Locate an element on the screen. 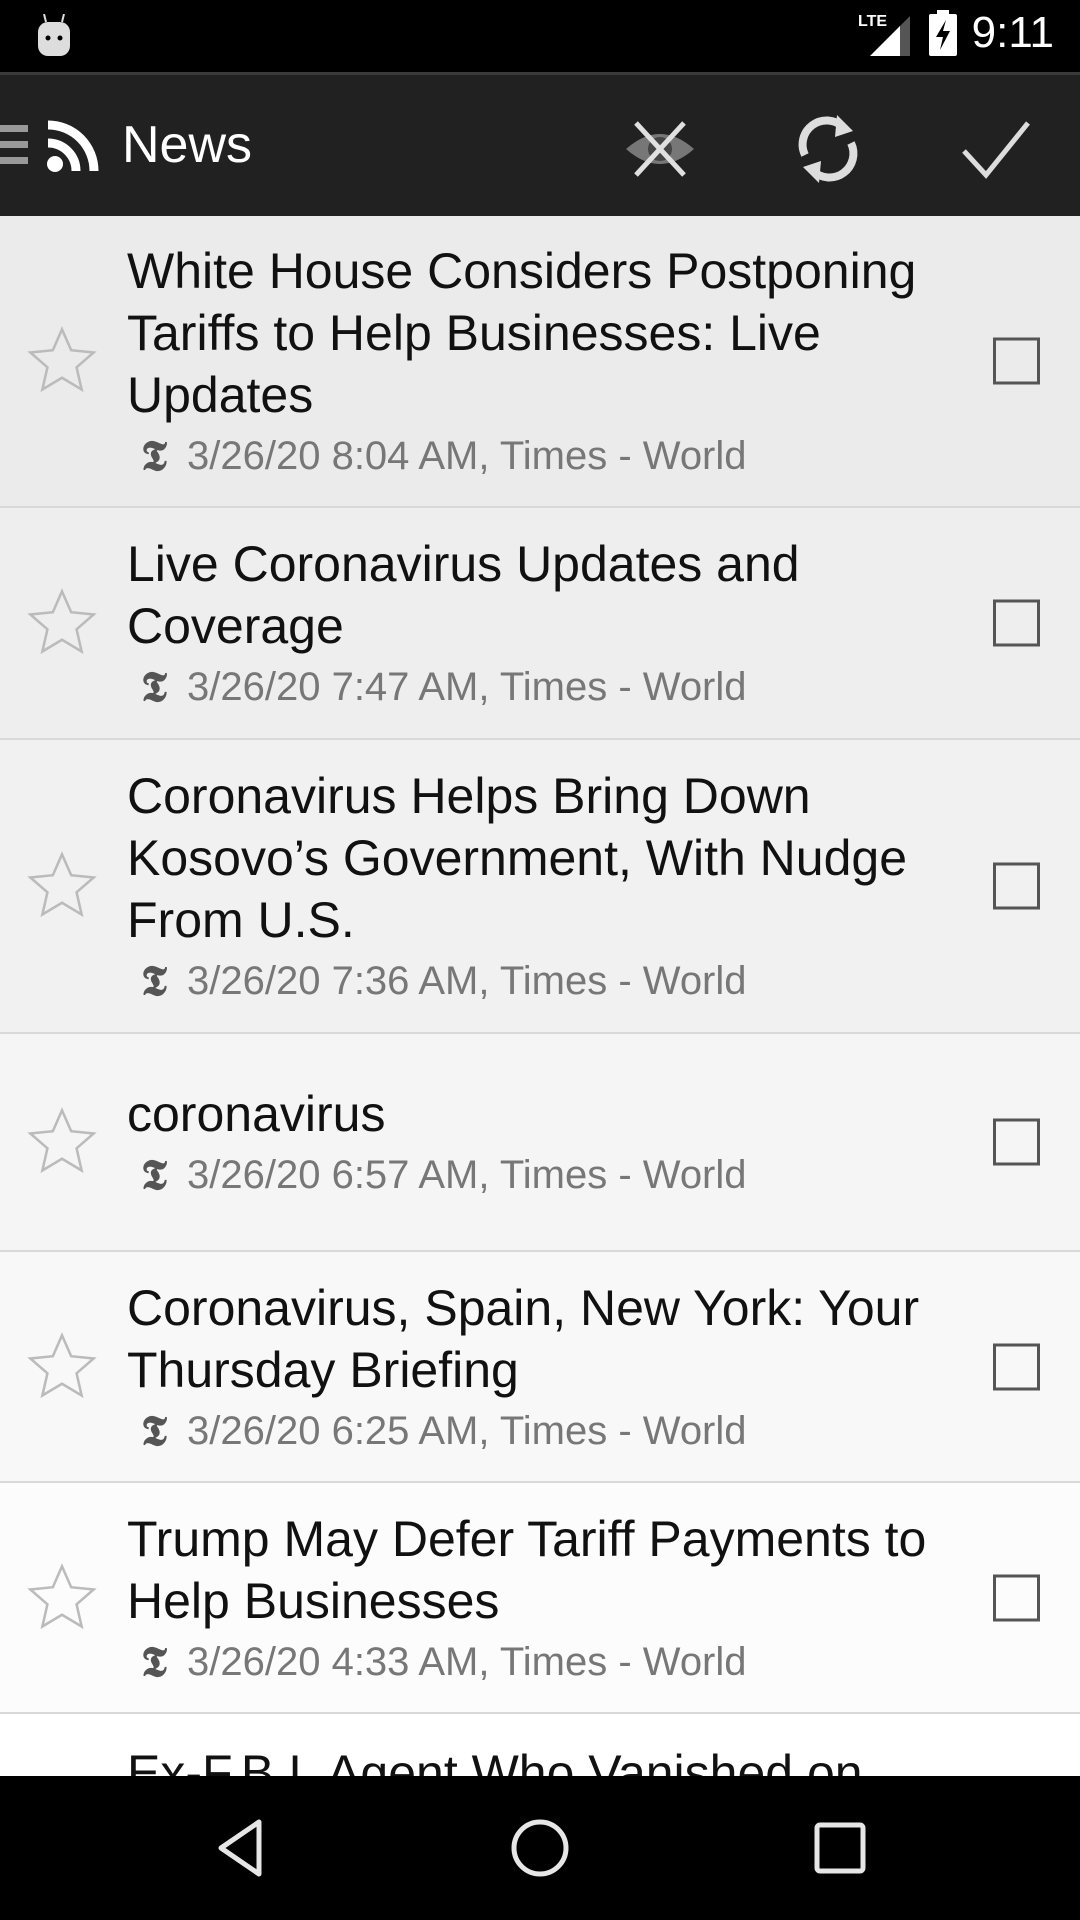 Image resolution: width=1080 pixels, height=1920 pixels. clock: 9:11 is located at coordinates (1012, 32).